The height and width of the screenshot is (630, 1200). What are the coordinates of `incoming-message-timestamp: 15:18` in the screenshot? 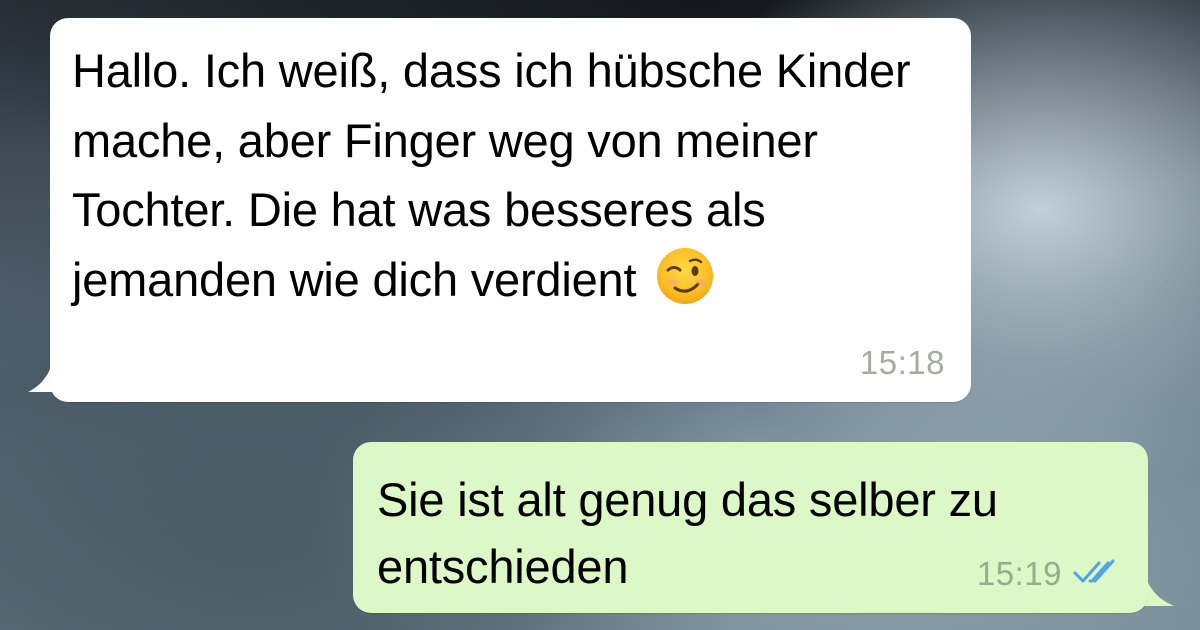 It's located at (902, 362).